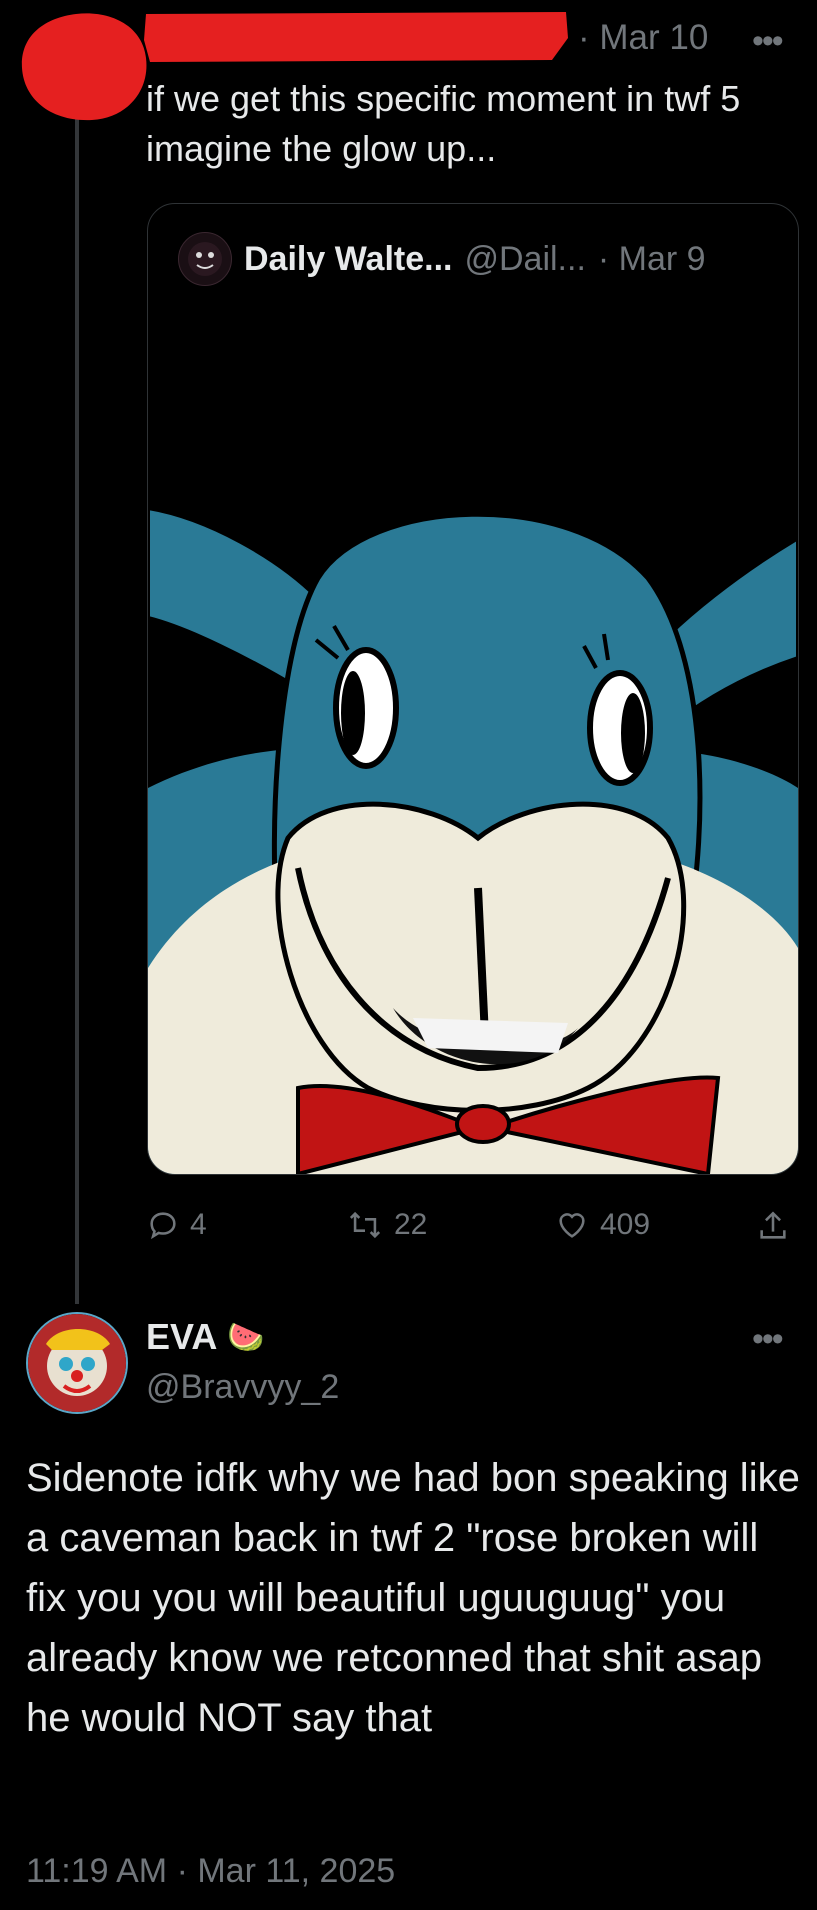 The height and width of the screenshot is (1910, 817). What do you see at coordinates (768, 1339) in the screenshot?
I see `reply-more-options-icon: •••` at bounding box center [768, 1339].